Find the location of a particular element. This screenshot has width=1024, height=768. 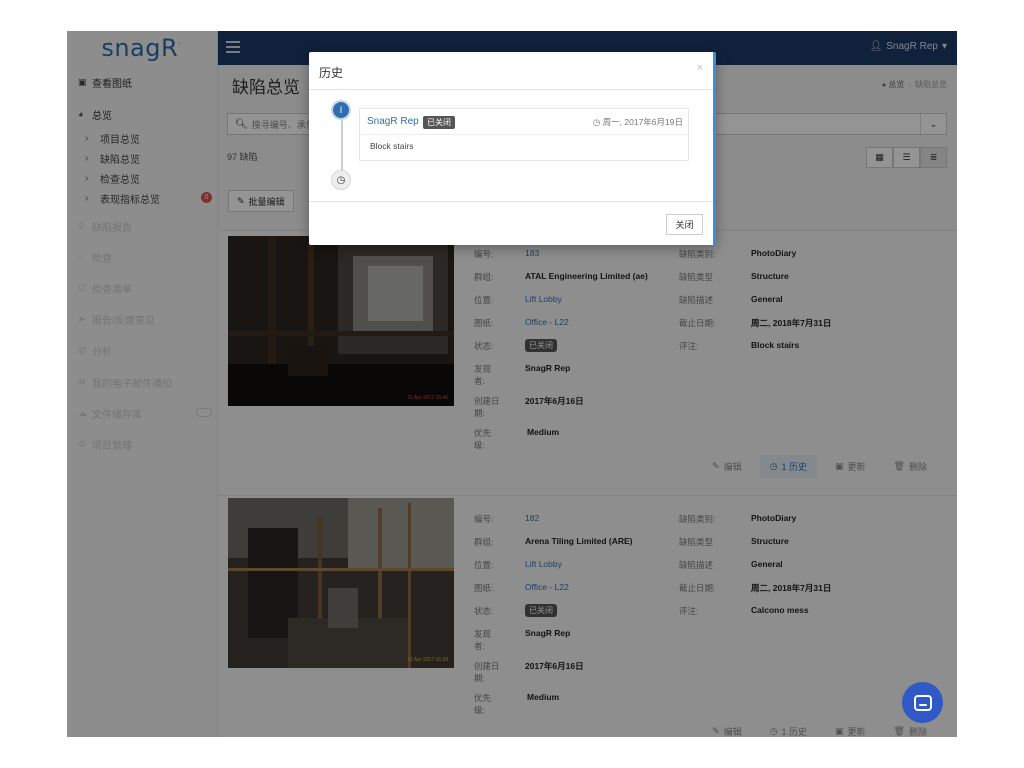

close-icon: × is located at coordinates (700, 68).